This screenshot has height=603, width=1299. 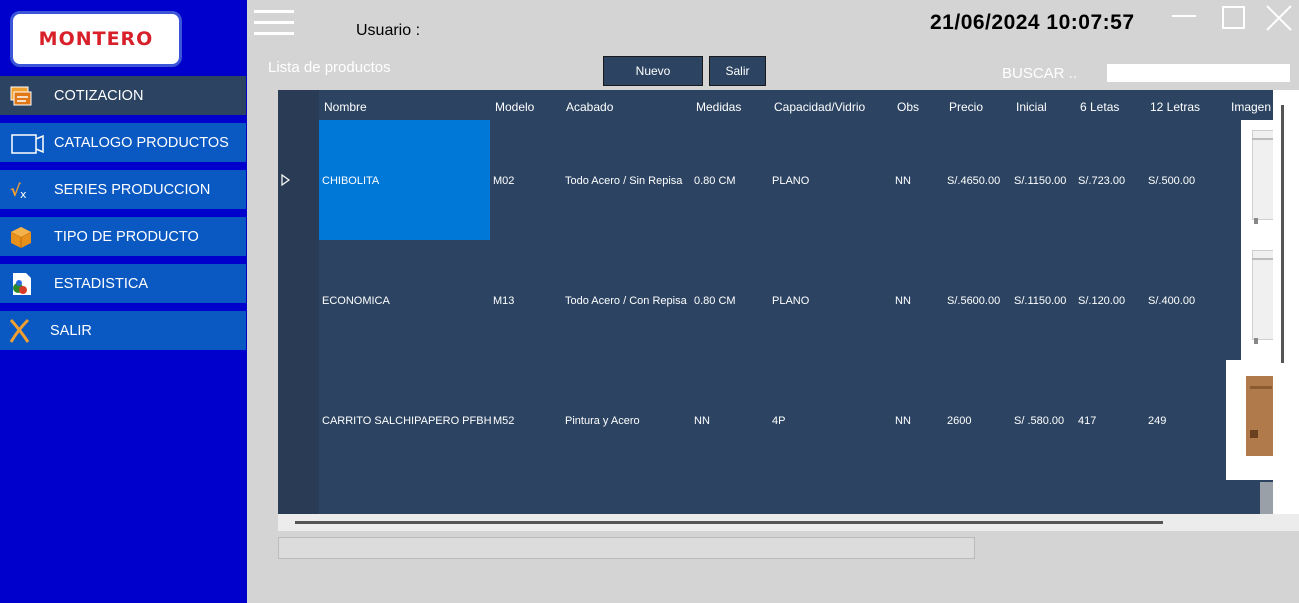 I want to click on table-cell: Todo Acero / Sin Repisa, so click(x=623, y=181).